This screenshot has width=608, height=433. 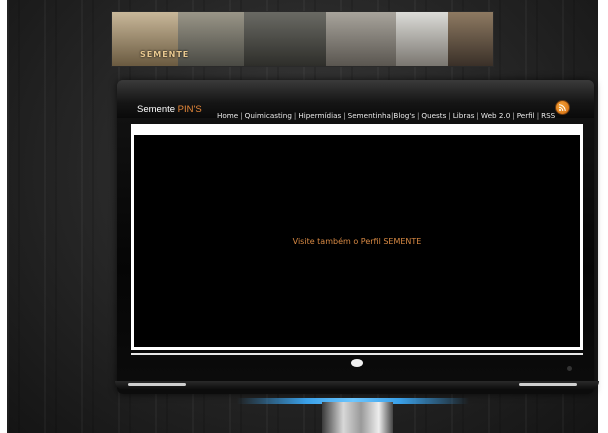 What do you see at coordinates (357, 363) in the screenshot?
I see `tv-logo-icon` at bounding box center [357, 363].